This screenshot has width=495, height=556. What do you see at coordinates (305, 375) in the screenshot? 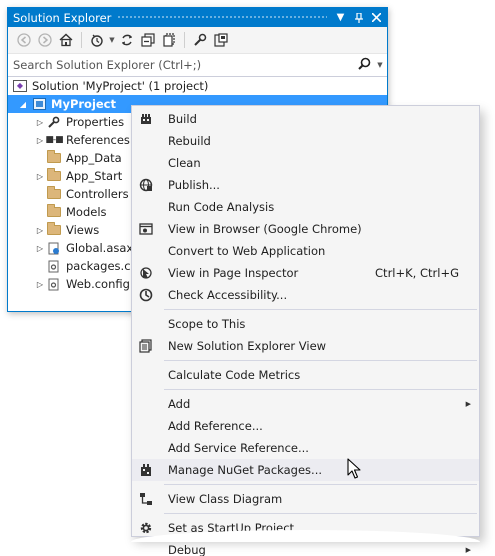
I see `menu-item-calculate-code-metrics: Calculate Code Metrics` at bounding box center [305, 375].